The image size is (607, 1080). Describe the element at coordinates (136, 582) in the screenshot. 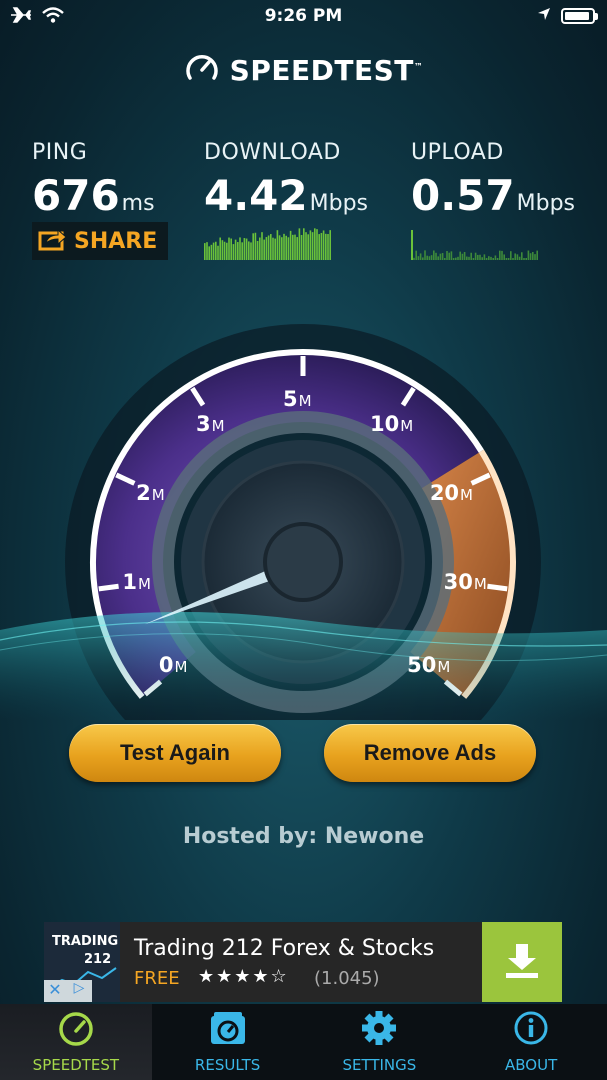

I see `gauge-tick-label: 1M` at that location.